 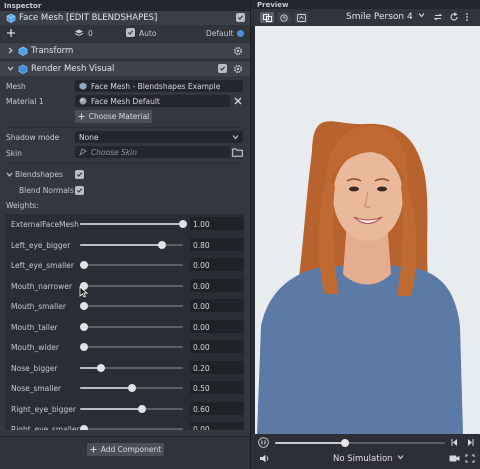 What do you see at coordinates (125, 50) in the screenshot?
I see `transform-section-header: Transform` at bounding box center [125, 50].